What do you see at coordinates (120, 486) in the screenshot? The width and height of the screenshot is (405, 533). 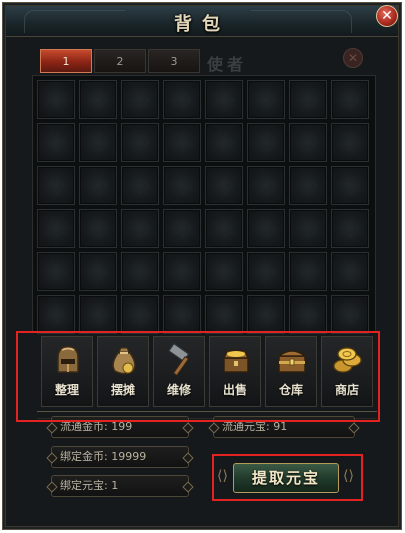 I see `bound-yuanbao-field: 绑定元宝: 1` at bounding box center [120, 486].